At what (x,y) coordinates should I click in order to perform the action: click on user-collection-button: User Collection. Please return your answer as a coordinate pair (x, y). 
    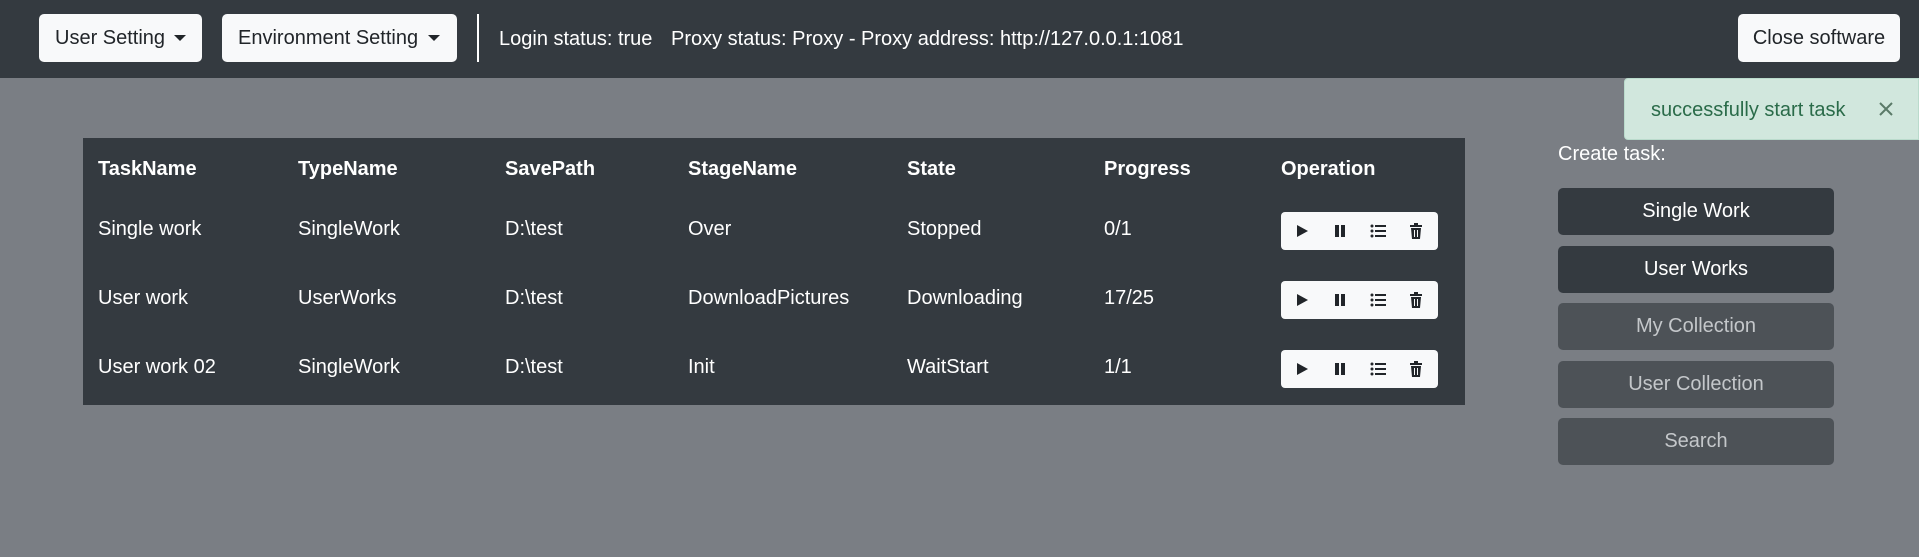
    Looking at the image, I should click on (1696, 384).